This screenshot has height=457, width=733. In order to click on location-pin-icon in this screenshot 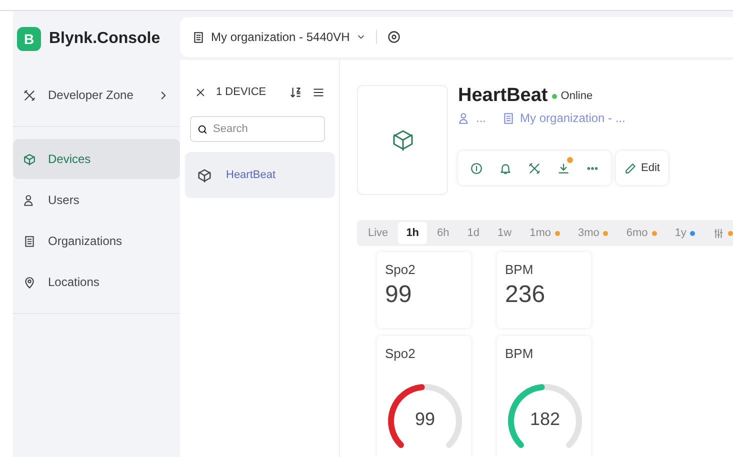, I will do `click(29, 282)`.